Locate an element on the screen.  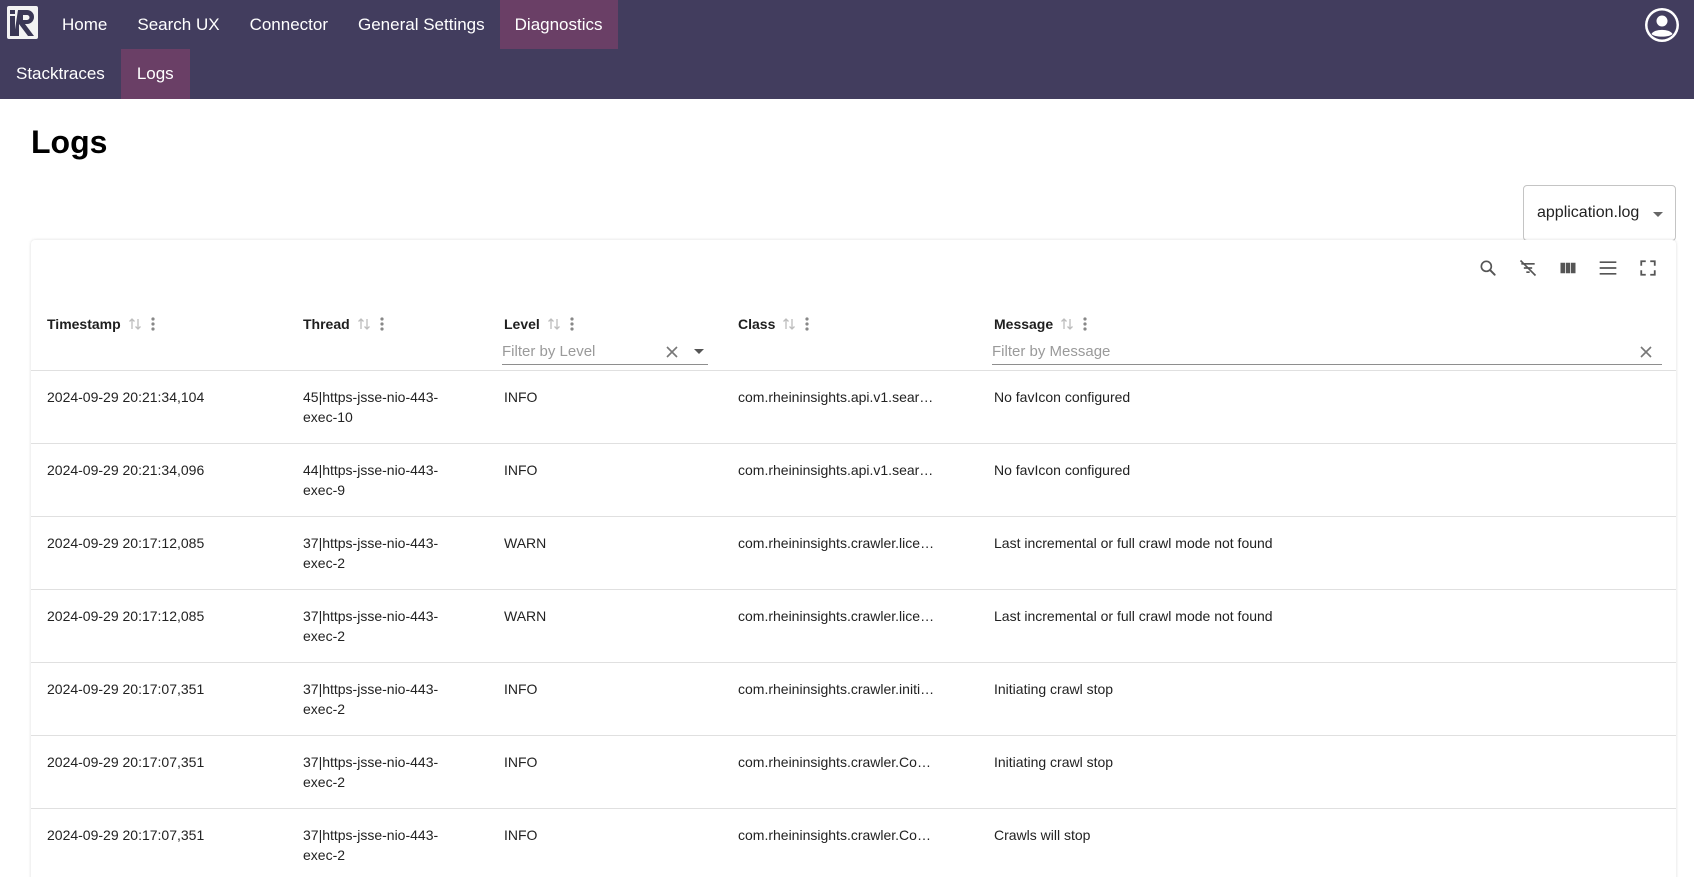
log-file-select: application.log is located at coordinates (1599, 213).